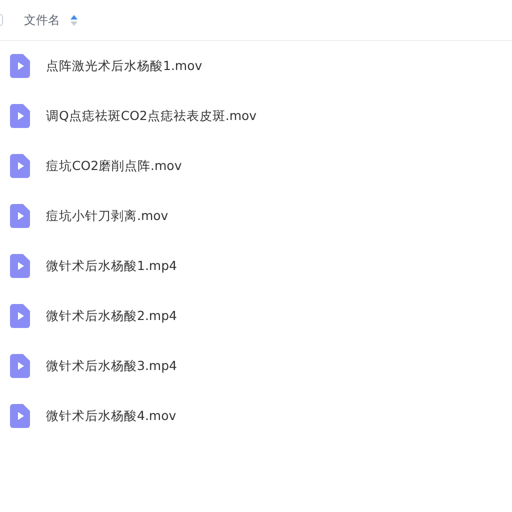 Image resolution: width=512 pixels, height=512 pixels. Describe the element at coordinates (151, 116) in the screenshot. I see `file-name: 调Q点痣祛斑CO2点痣祛表皮斑.mov` at that location.